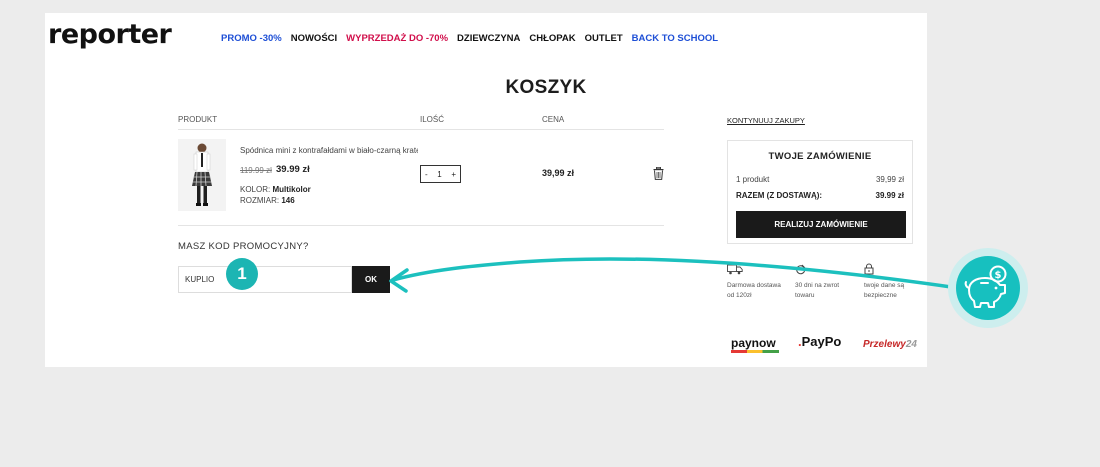 The width and height of the screenshot is (1100, 467). I want to click on annotation-arrow, so click(674, 275).